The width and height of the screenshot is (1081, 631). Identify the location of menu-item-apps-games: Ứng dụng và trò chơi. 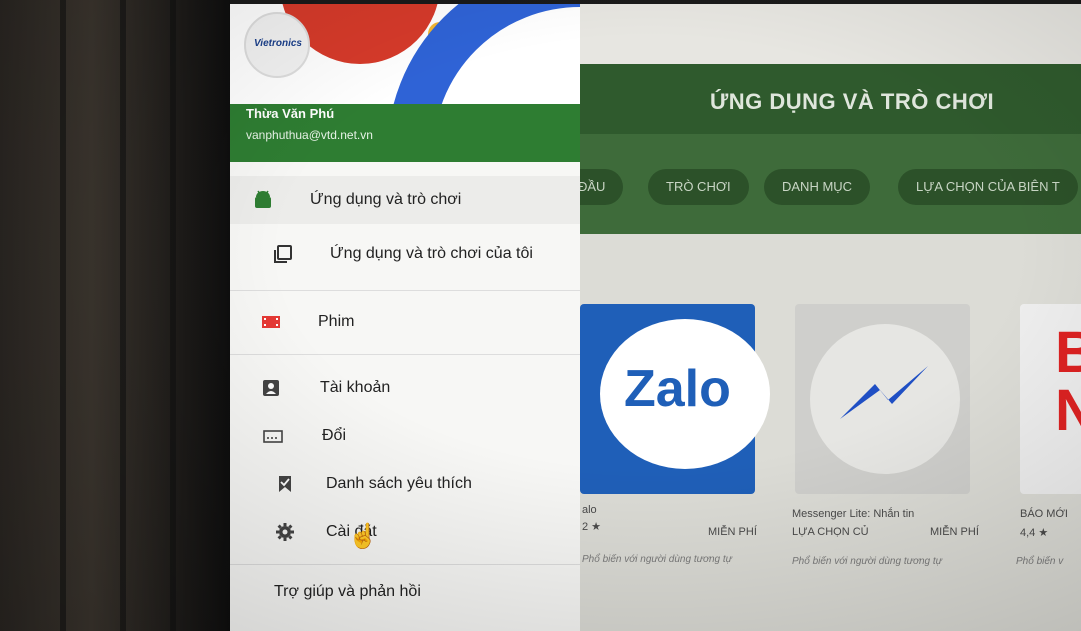
(405, 200).